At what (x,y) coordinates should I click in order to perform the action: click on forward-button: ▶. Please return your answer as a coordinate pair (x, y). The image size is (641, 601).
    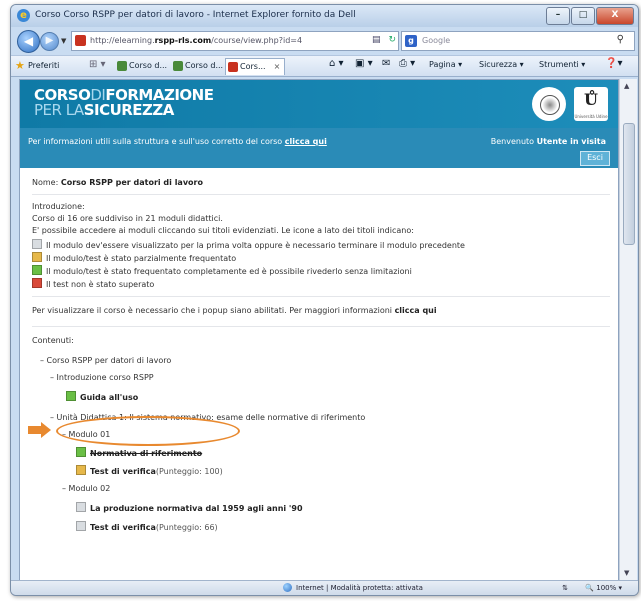
    Looking at the image, I should click on (49, 41).